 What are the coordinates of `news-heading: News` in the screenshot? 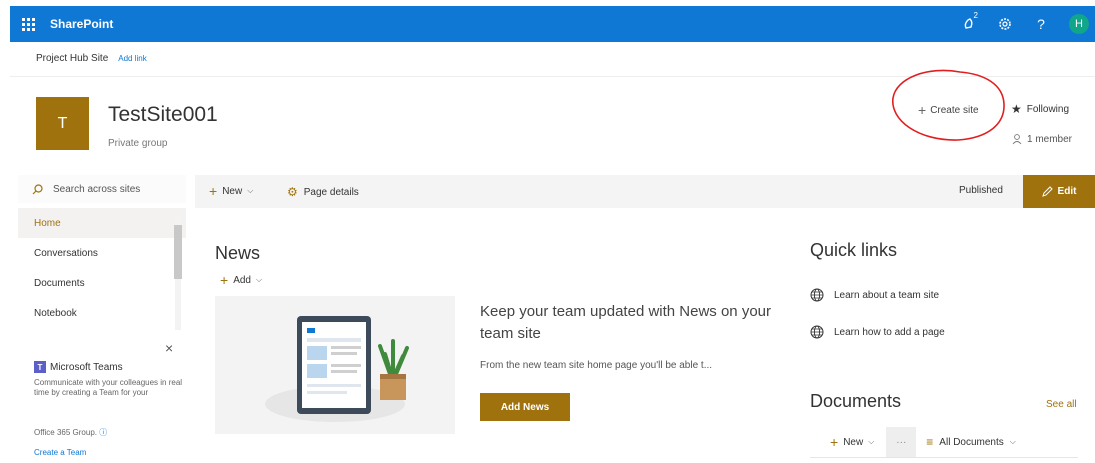 It's located at (238, 253).